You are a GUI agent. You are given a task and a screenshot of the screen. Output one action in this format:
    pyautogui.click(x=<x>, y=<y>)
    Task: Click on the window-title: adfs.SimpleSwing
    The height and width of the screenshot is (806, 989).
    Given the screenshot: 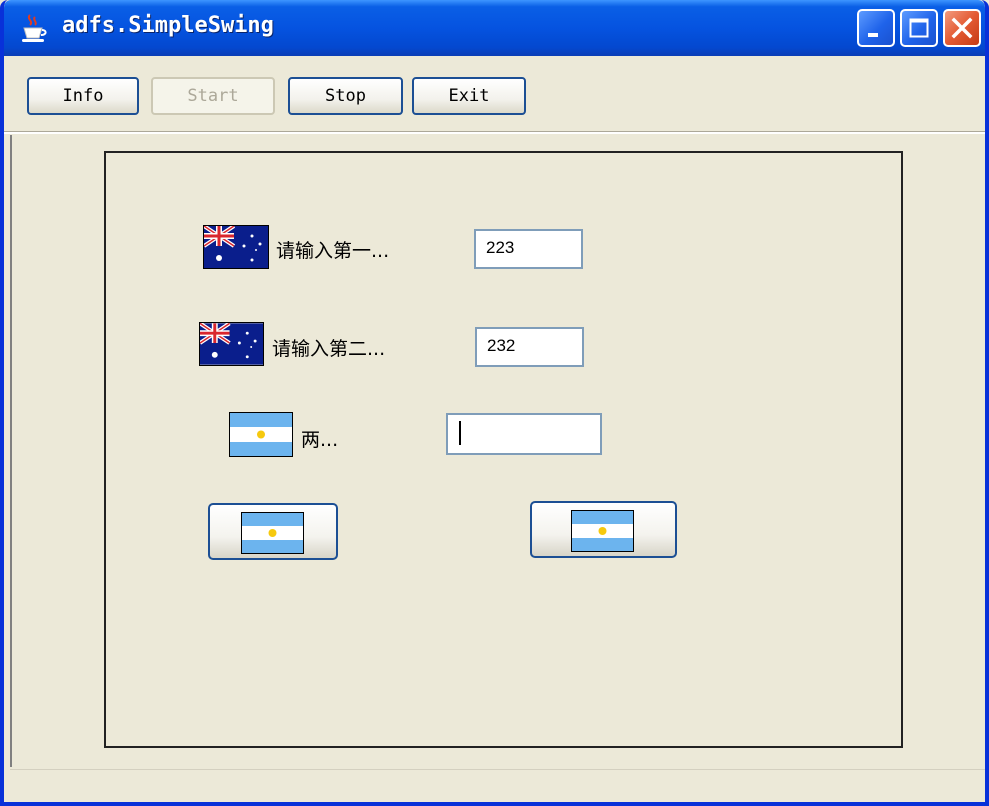 What is the action you would take?
    pyautogui.click(x=168, y=25)
    